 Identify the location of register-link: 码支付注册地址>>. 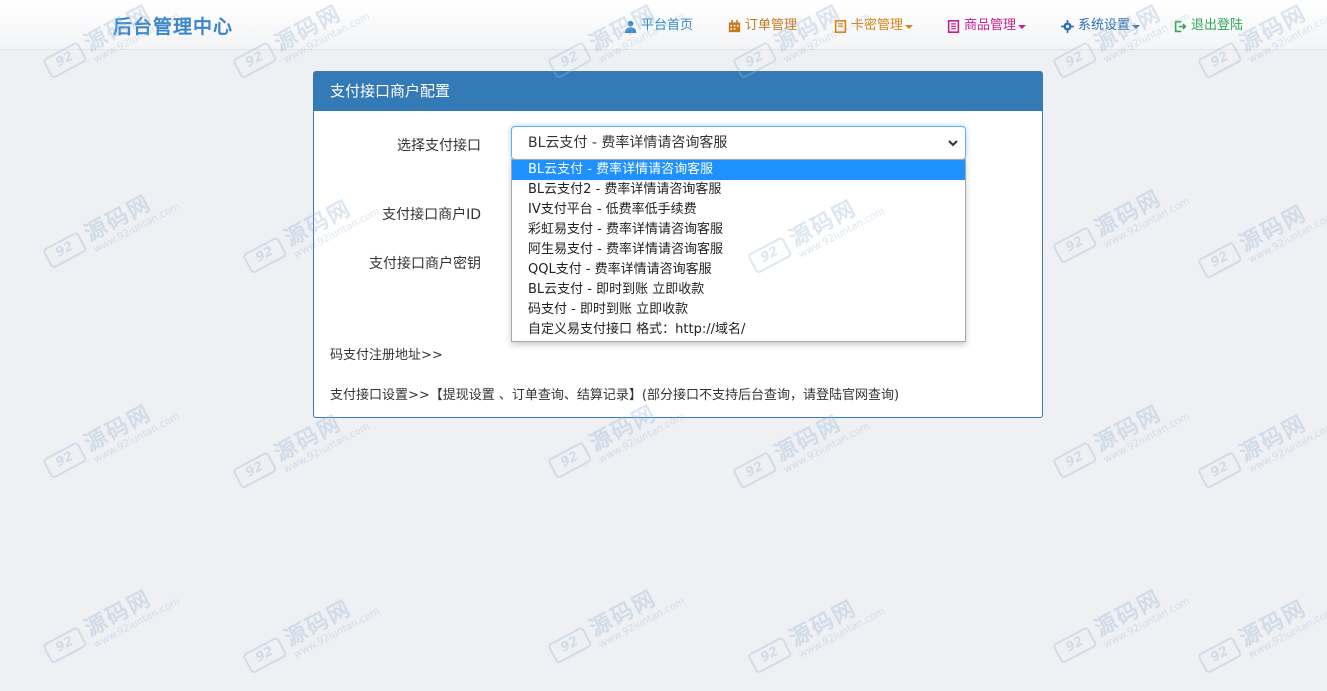
(386, 353).